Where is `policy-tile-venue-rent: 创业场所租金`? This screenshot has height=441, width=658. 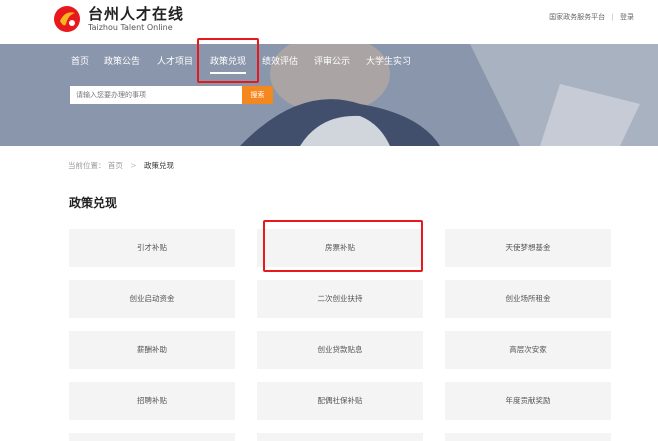 policy-tile-venue-rent: 创业场所租金 is located at coordinates (528, 299).